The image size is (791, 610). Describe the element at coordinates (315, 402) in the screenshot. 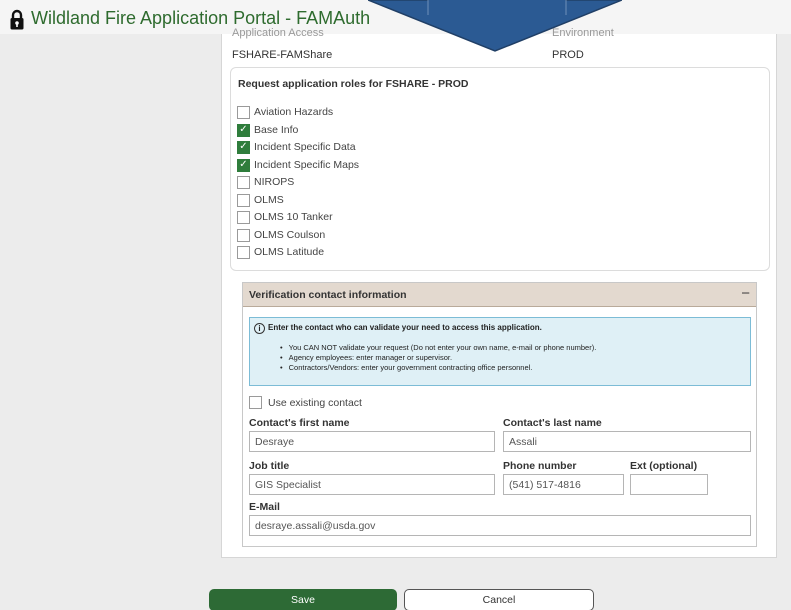

I see `use-existing-label: Use existing contact` at that location.